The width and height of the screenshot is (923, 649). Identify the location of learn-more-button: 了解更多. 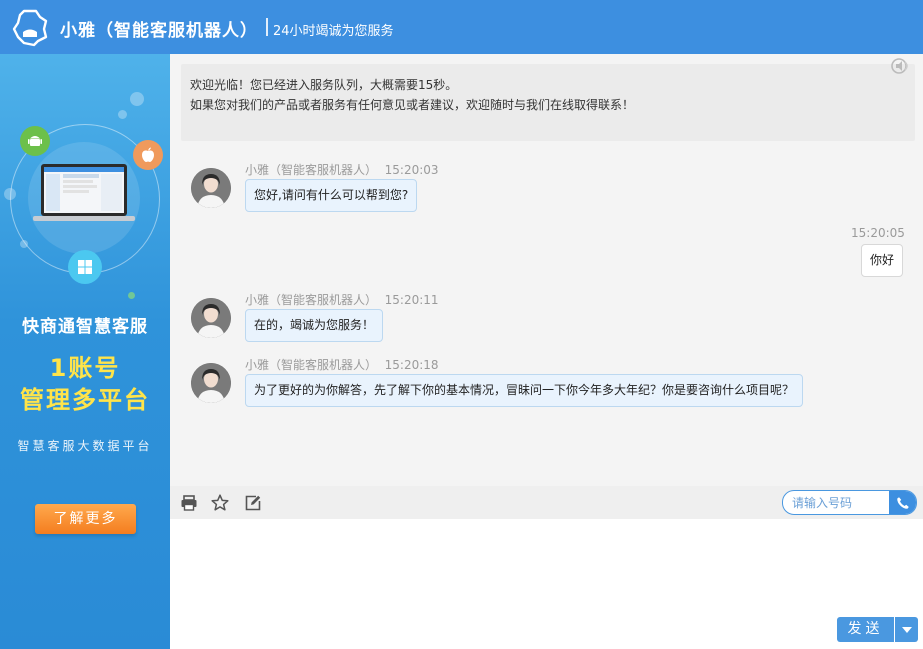
(85, 519).